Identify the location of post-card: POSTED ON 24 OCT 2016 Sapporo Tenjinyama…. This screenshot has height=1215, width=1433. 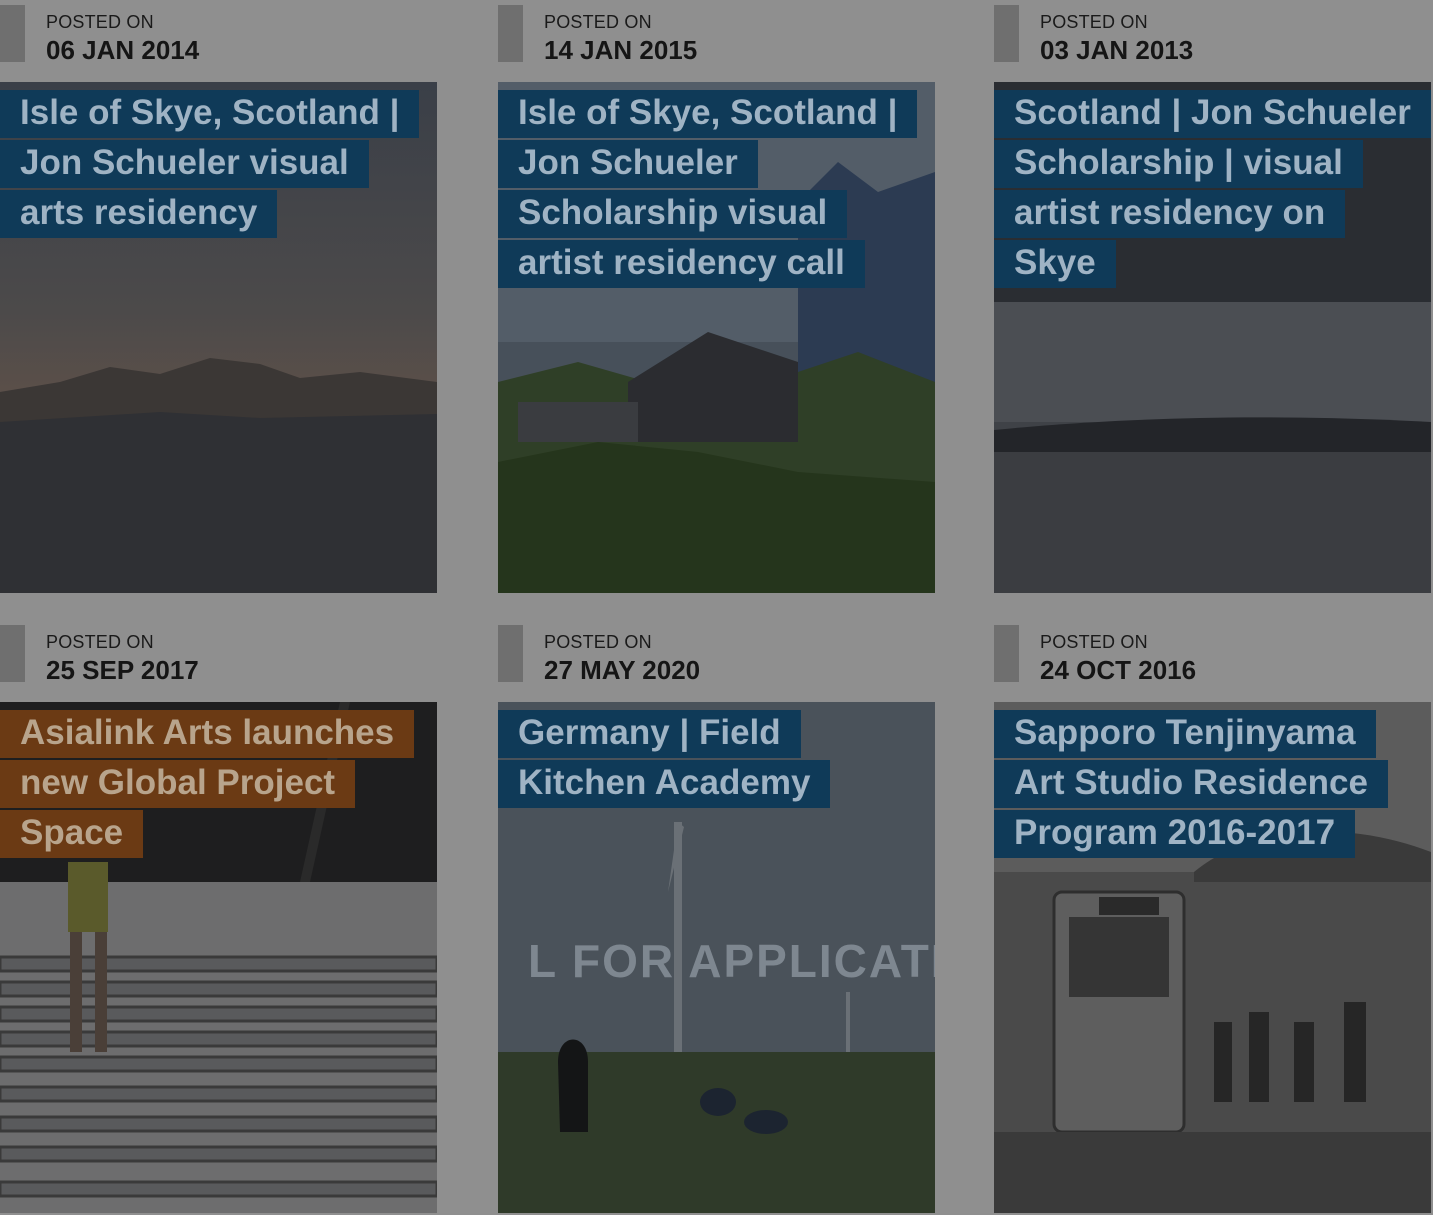
(1213, 916).